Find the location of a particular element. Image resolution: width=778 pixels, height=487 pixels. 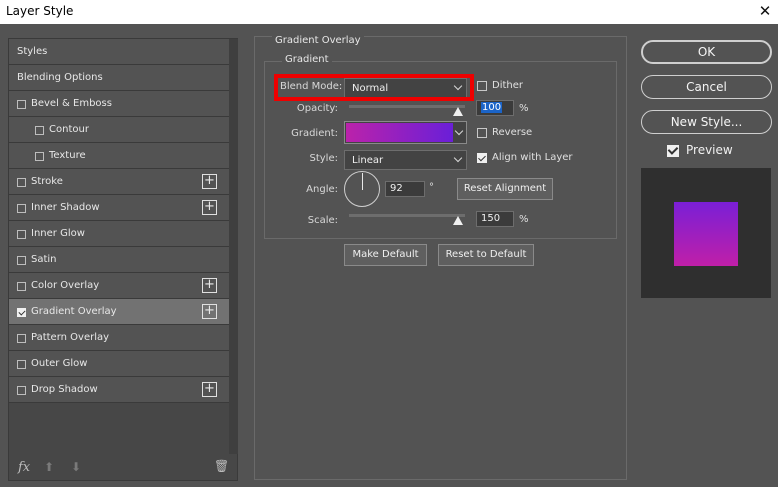

reverse-label: Reverse is located at coordinates (512, 132).